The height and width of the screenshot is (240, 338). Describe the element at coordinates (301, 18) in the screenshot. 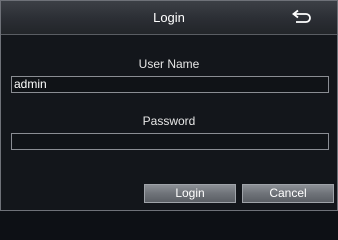

I see `return-arrow-icon` at that location.